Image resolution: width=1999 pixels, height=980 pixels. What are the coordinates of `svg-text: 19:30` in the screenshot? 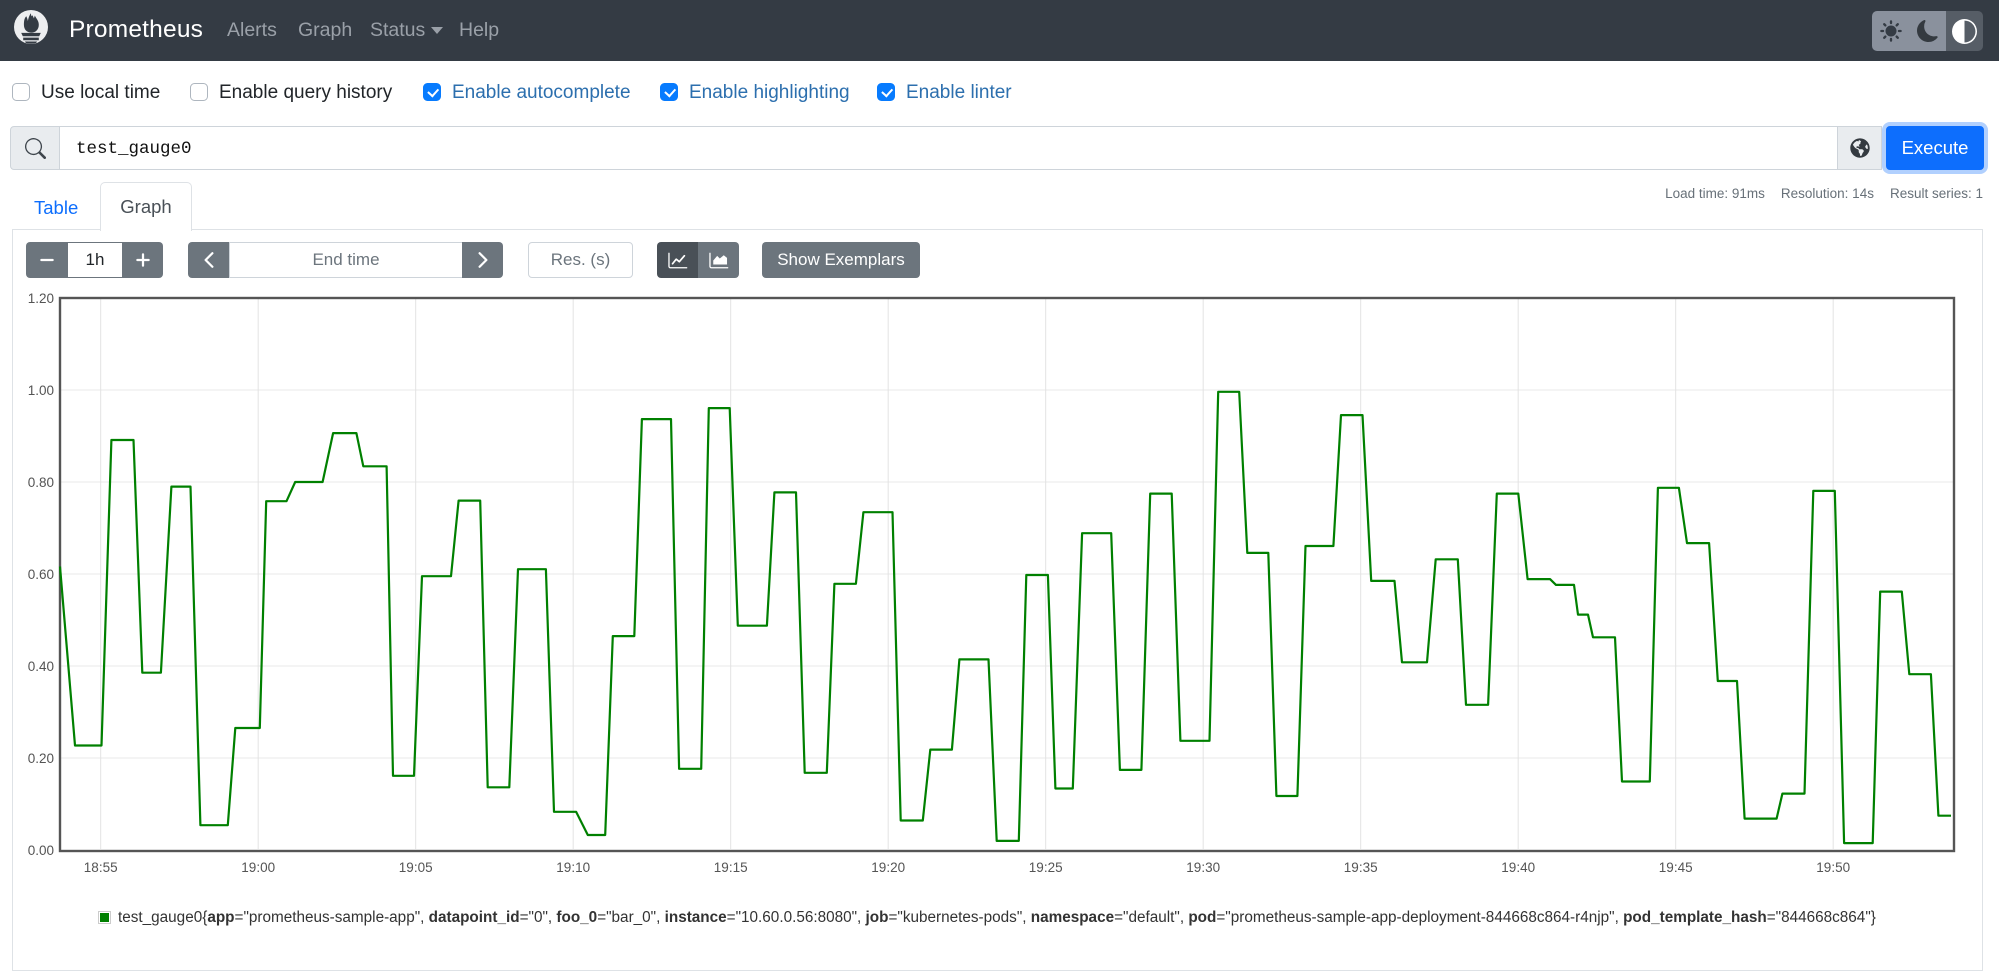 It's located at (1203, 867).